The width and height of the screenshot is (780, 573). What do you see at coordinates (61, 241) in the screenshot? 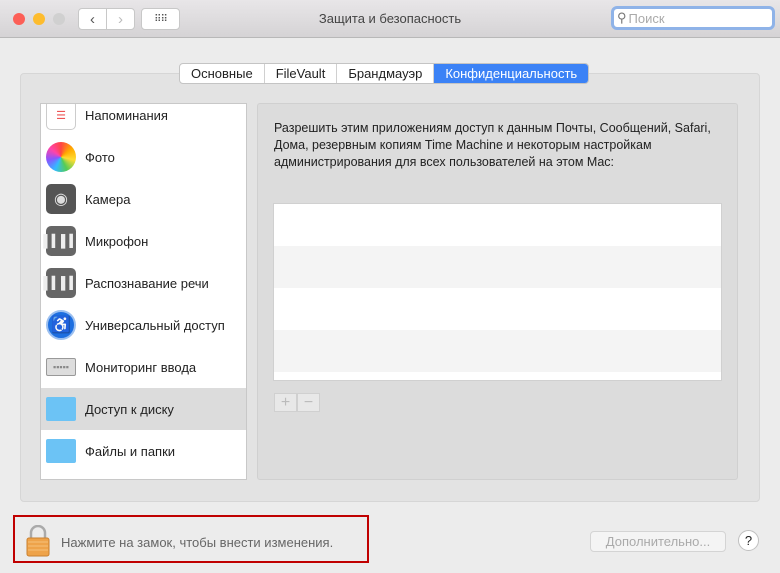
I see `microphone-icon: ▌▍▌▍` at bounding box center [61, 241].